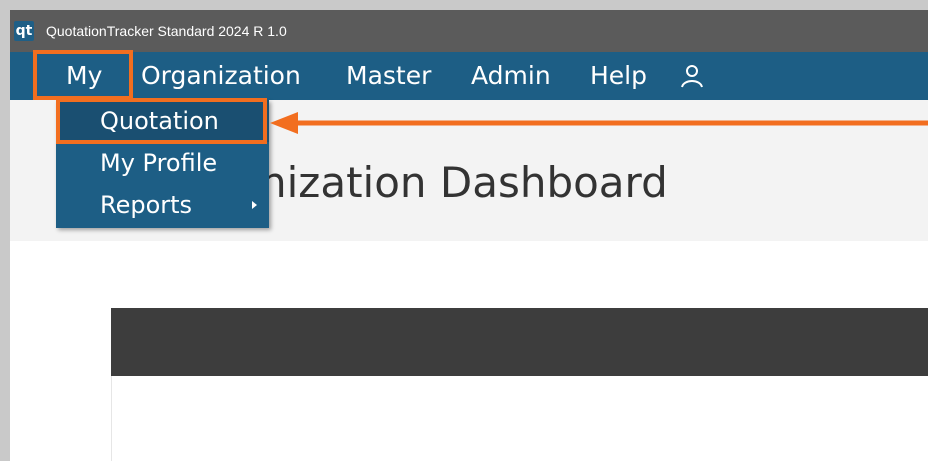 This screenshot has width=928, height=461. I want to click on panel-header, so click(519, 342).